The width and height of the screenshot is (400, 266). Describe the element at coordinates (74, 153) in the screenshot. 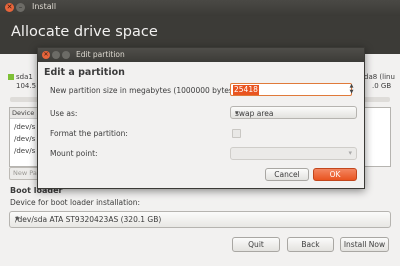

I see `mount-point-label: Mount point:` at that location.